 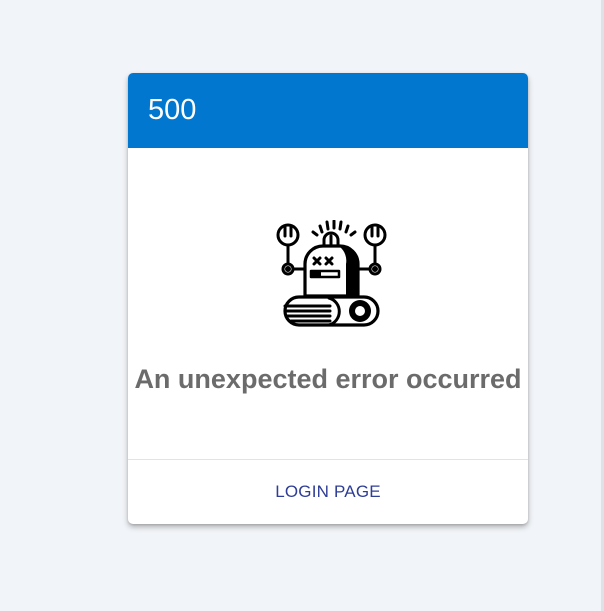 I want to click on error-message: An unexpected error occurred, so click(x=328, y=379).